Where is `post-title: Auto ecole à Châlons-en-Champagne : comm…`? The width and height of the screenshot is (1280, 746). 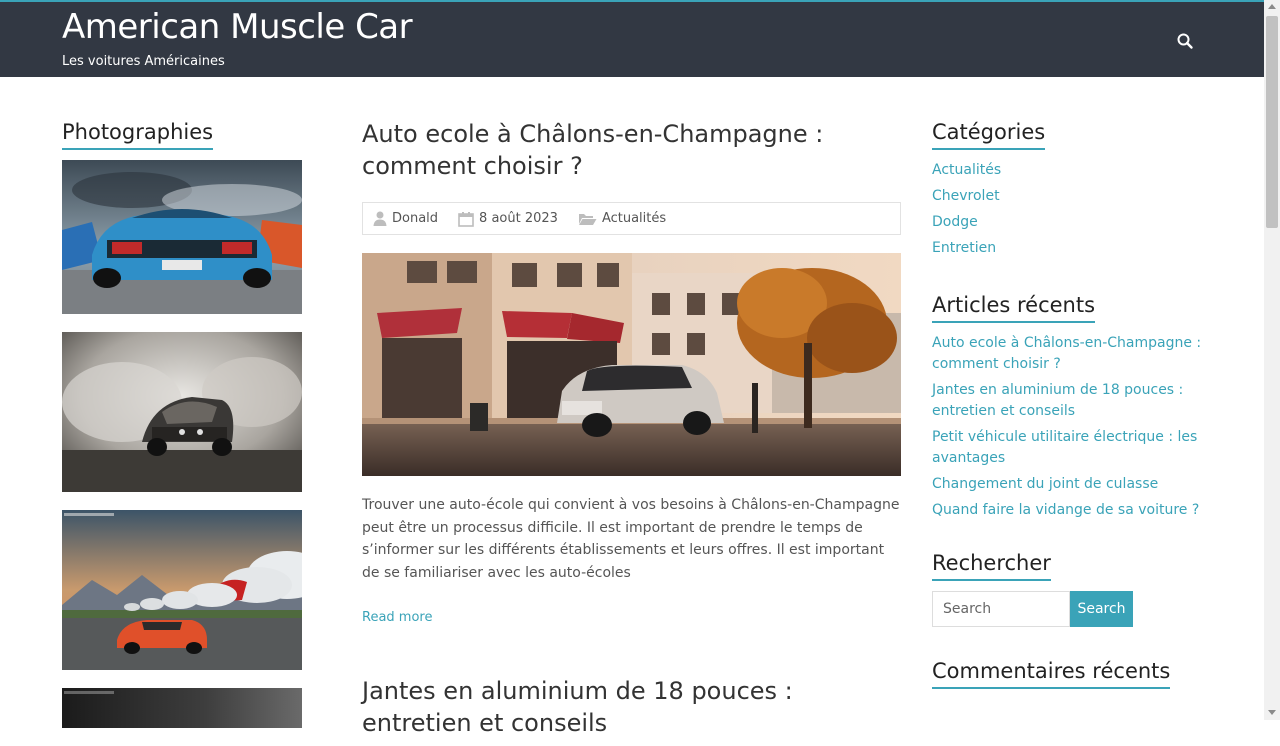 post-title: Auto ecole à Châlons-en-Champagne : comm… is located at coordinates (631, 150).